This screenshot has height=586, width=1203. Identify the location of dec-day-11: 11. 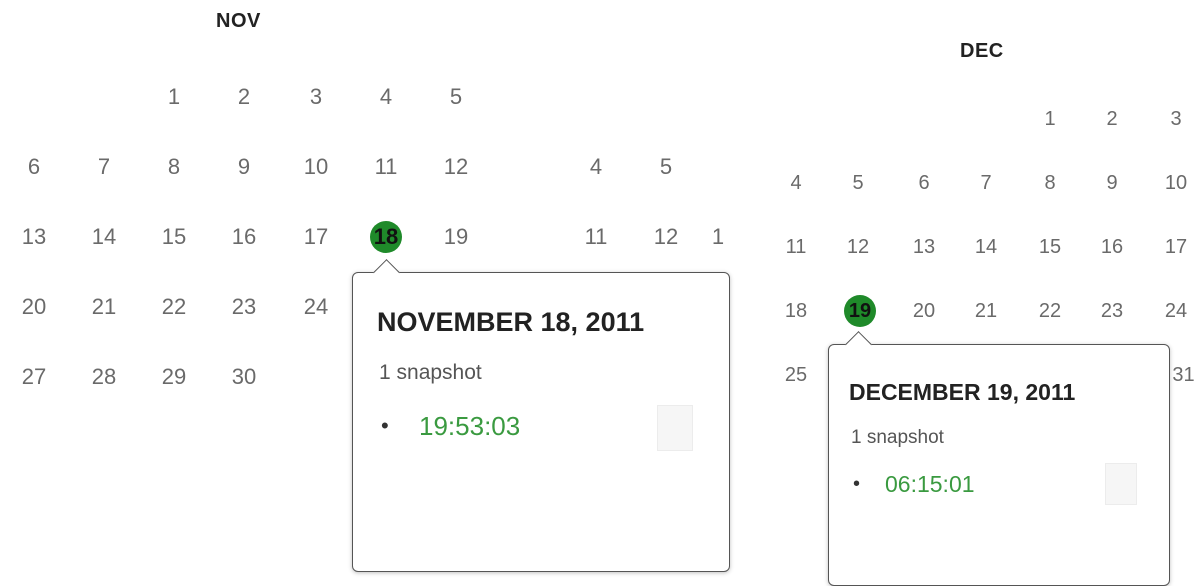
(796, 247).